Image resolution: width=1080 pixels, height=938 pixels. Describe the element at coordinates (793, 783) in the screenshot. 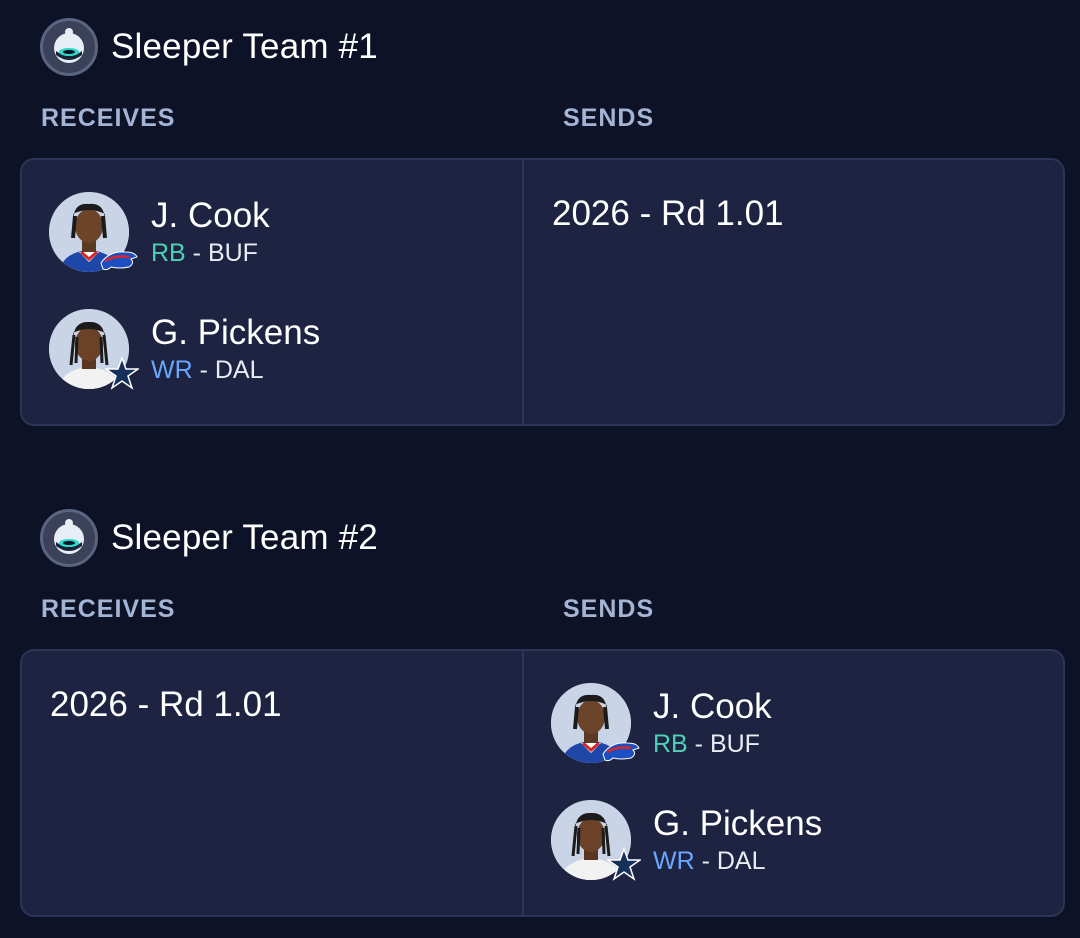

I see `sends-column: J. Cook RB - BUF G. Pickens WR - DAL` at that location.